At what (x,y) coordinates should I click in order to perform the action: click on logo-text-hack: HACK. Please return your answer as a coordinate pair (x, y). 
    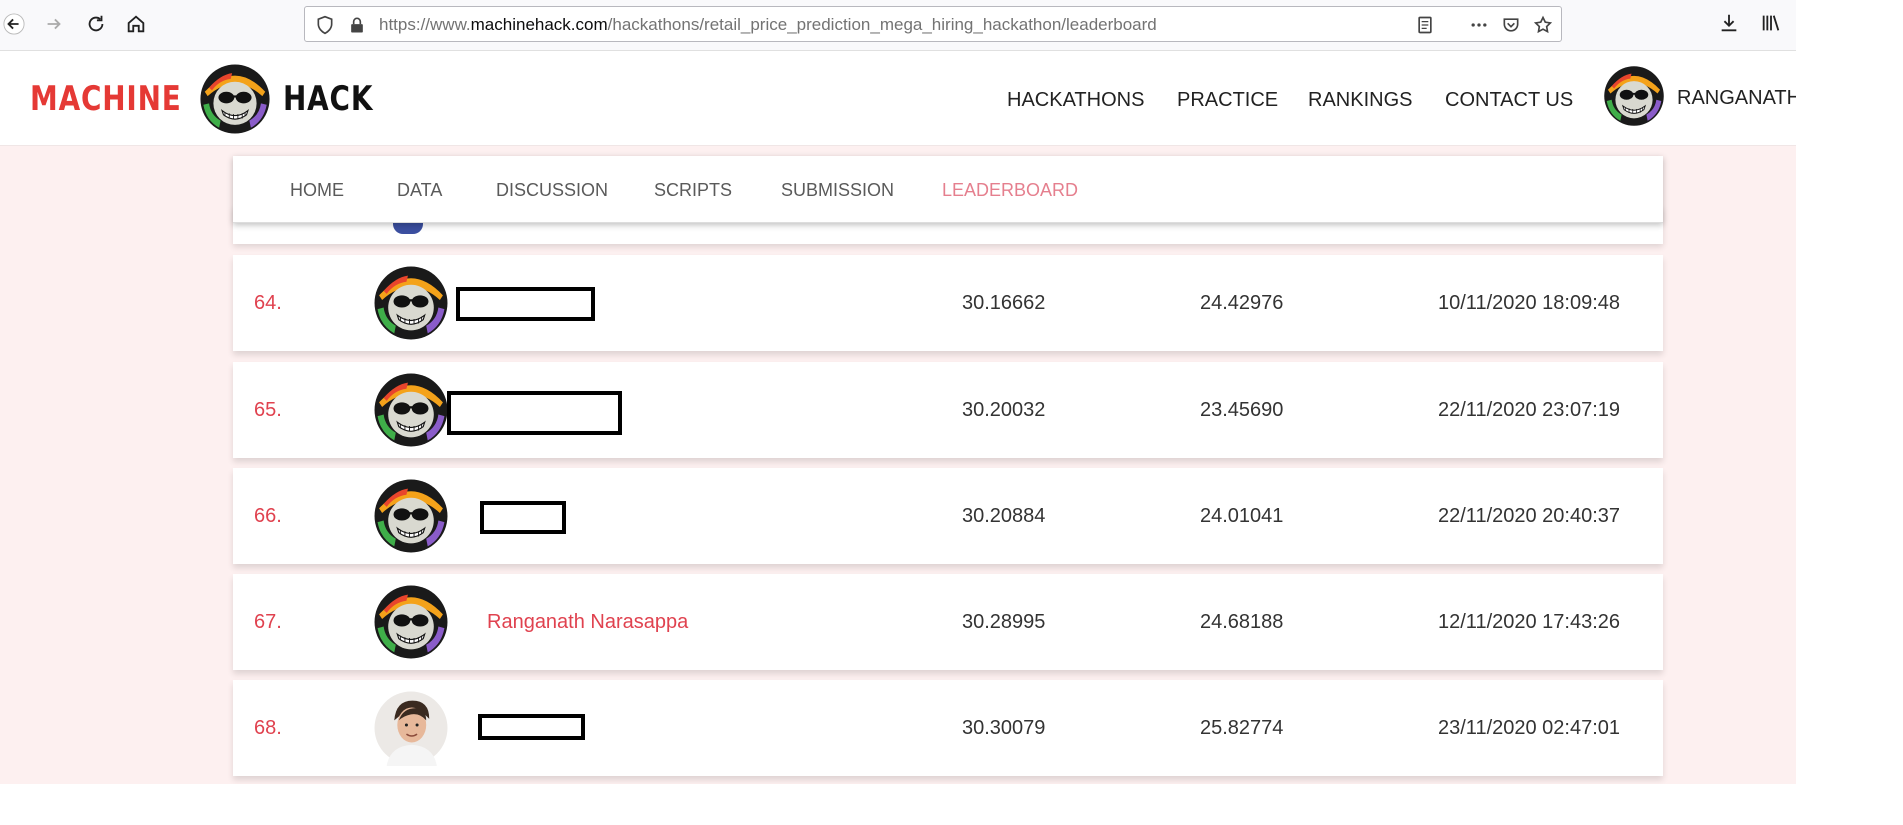
    Looking at the image, I should click on (328, 99).